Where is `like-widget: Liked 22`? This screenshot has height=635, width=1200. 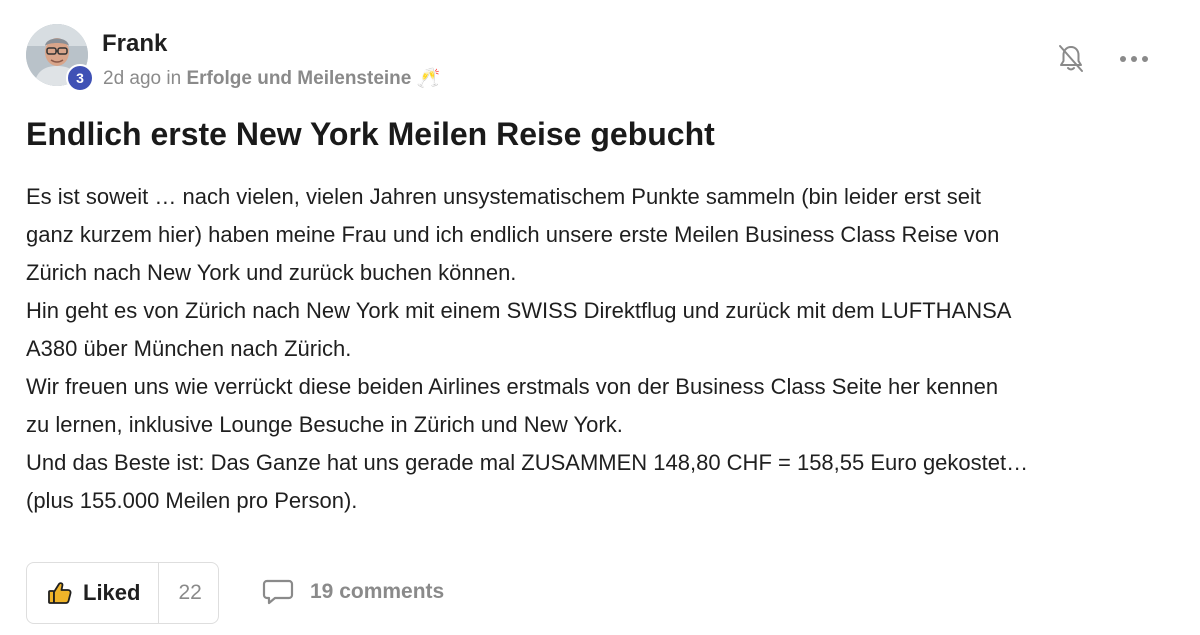 like-widget: Liked 22 is located at coordinates (122, 593).